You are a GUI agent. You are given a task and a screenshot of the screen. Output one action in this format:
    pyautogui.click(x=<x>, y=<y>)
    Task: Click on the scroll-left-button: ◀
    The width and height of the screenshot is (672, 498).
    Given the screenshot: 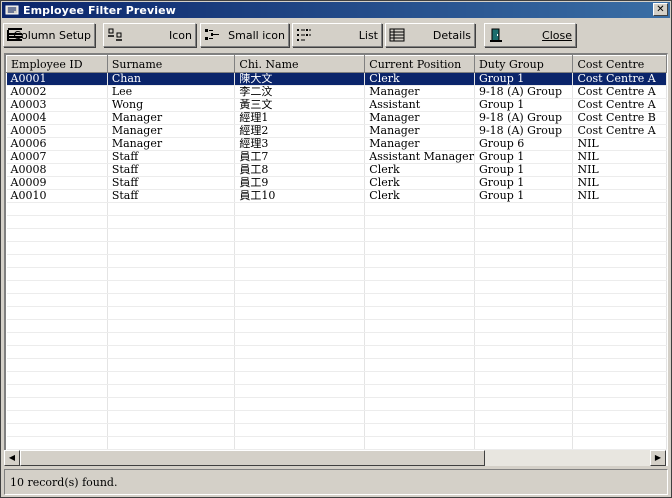 What is the action you would take?
    pyautogui.click(x=12, y=458)
    